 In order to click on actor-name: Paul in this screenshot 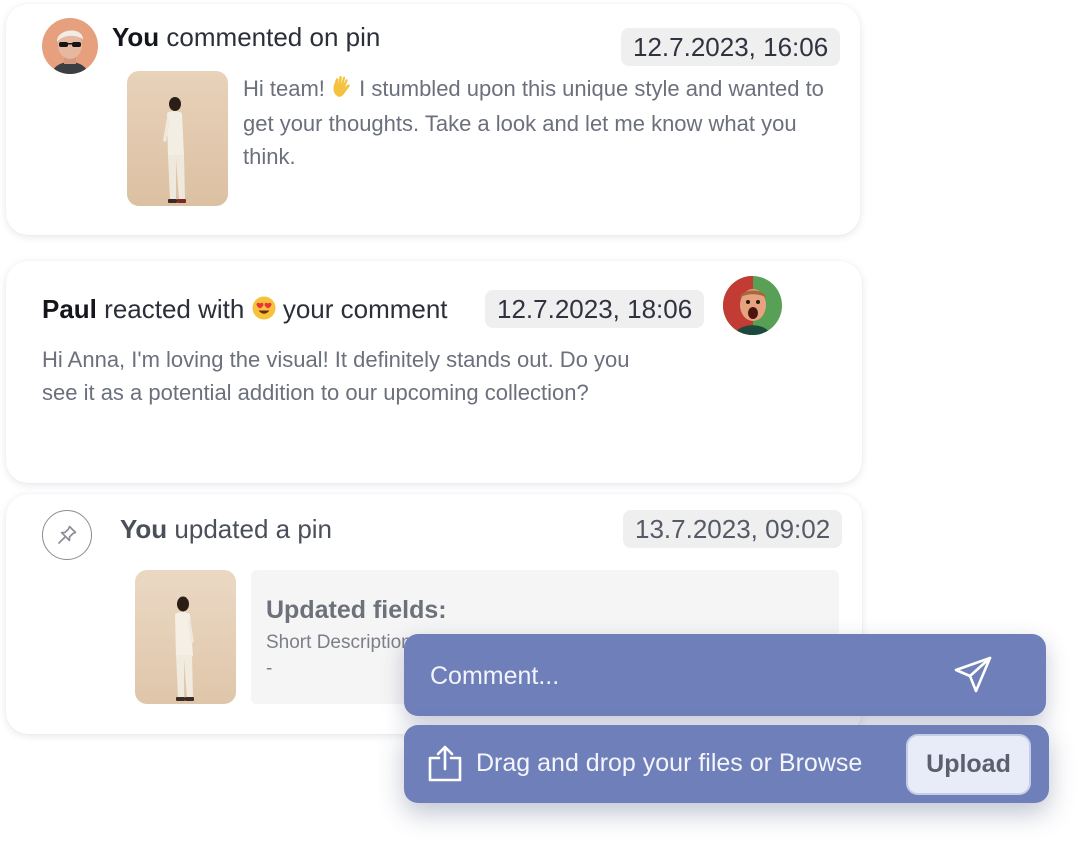, I will do `click(69, 309)`.